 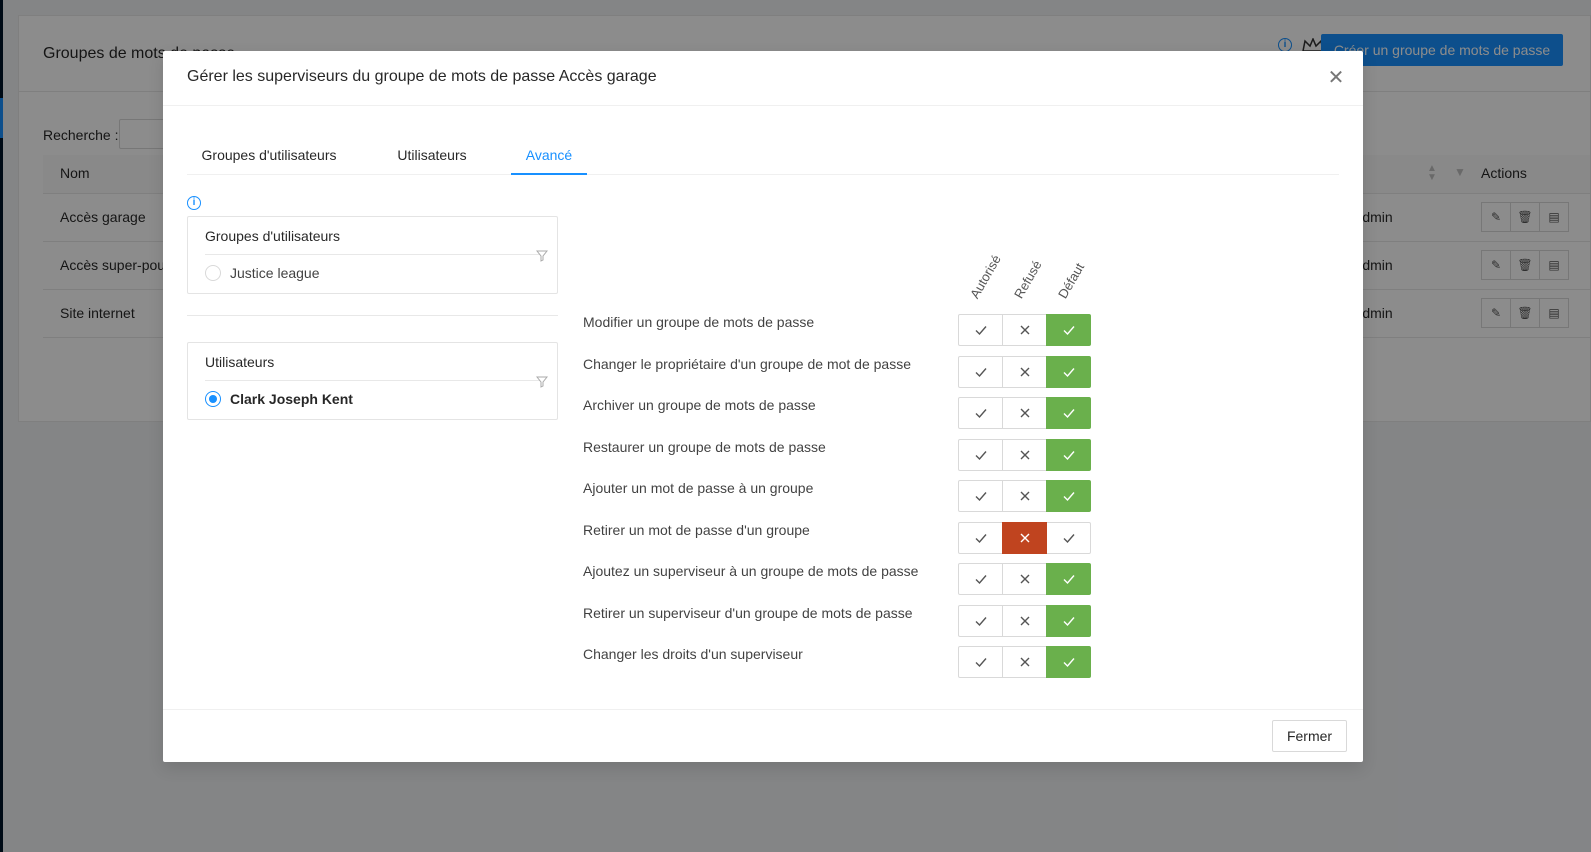 What do you see at coordinates (275, 273) in the screenshot?
I see `radio-label: Justice league` at bounding box center [275, 273].